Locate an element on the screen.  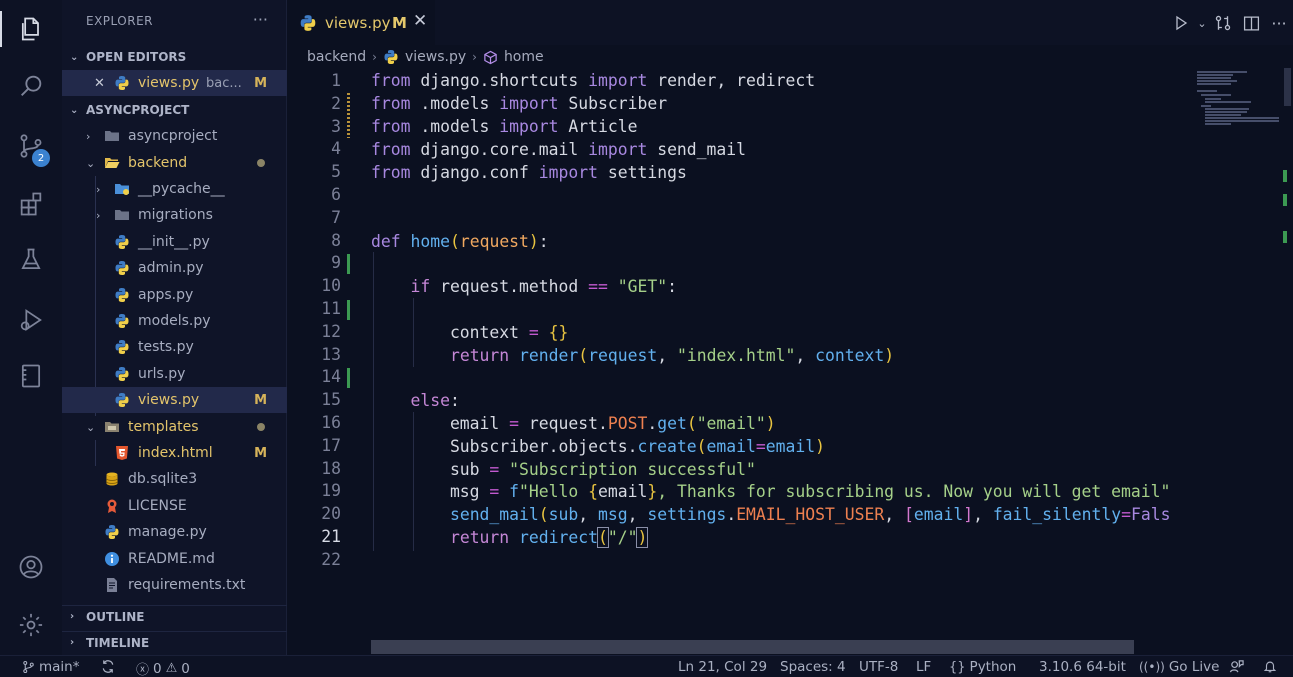
go-live-label: Go Live is located at coordinates (1194, 667).